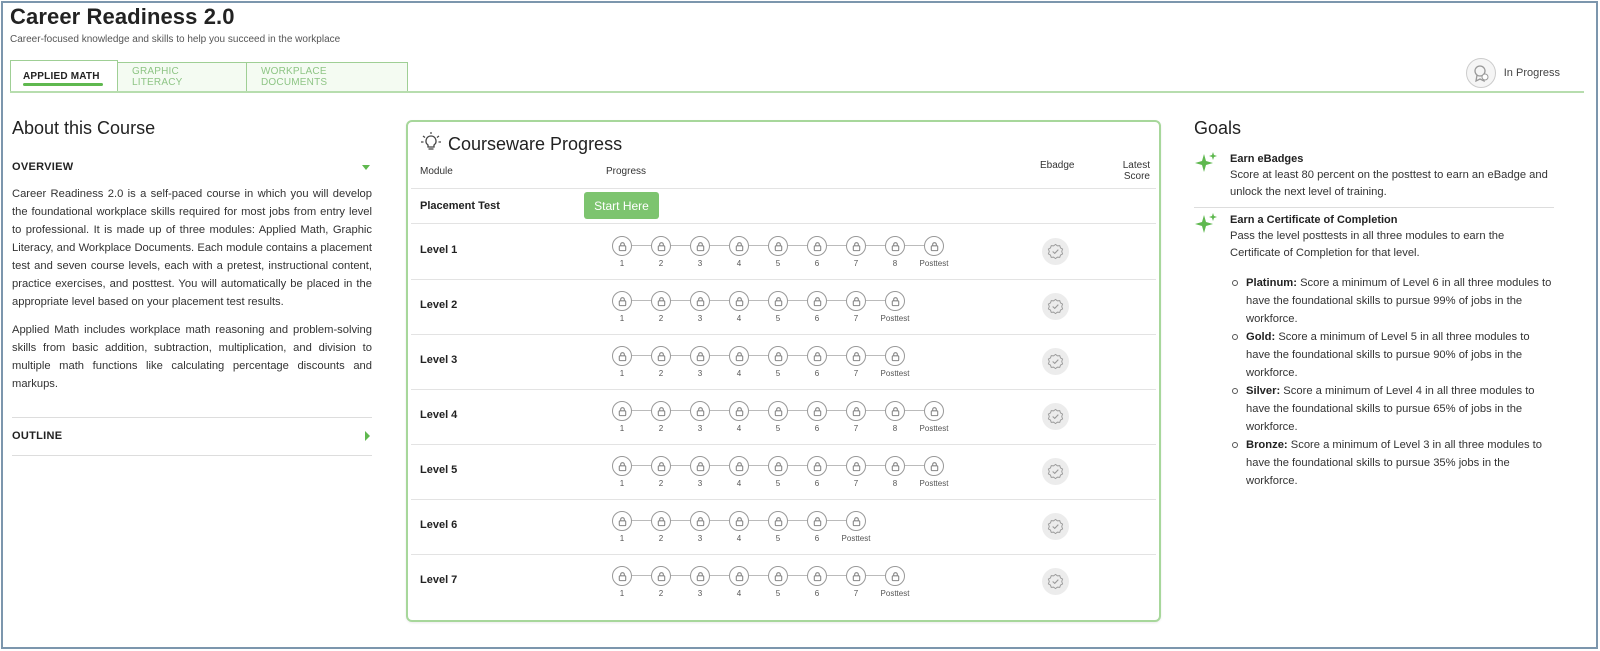 This screenshot has width=1600, height=651. Describe the element at coordinates (621, 205) in the screenshot. I see `start-here-button: Start Here` at that location.